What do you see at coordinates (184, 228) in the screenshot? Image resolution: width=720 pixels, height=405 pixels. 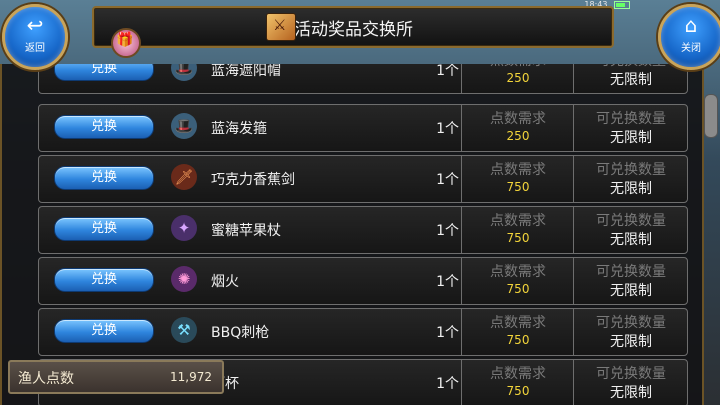 I see `staff-icon: ✦` at bounding box center [184, 228].